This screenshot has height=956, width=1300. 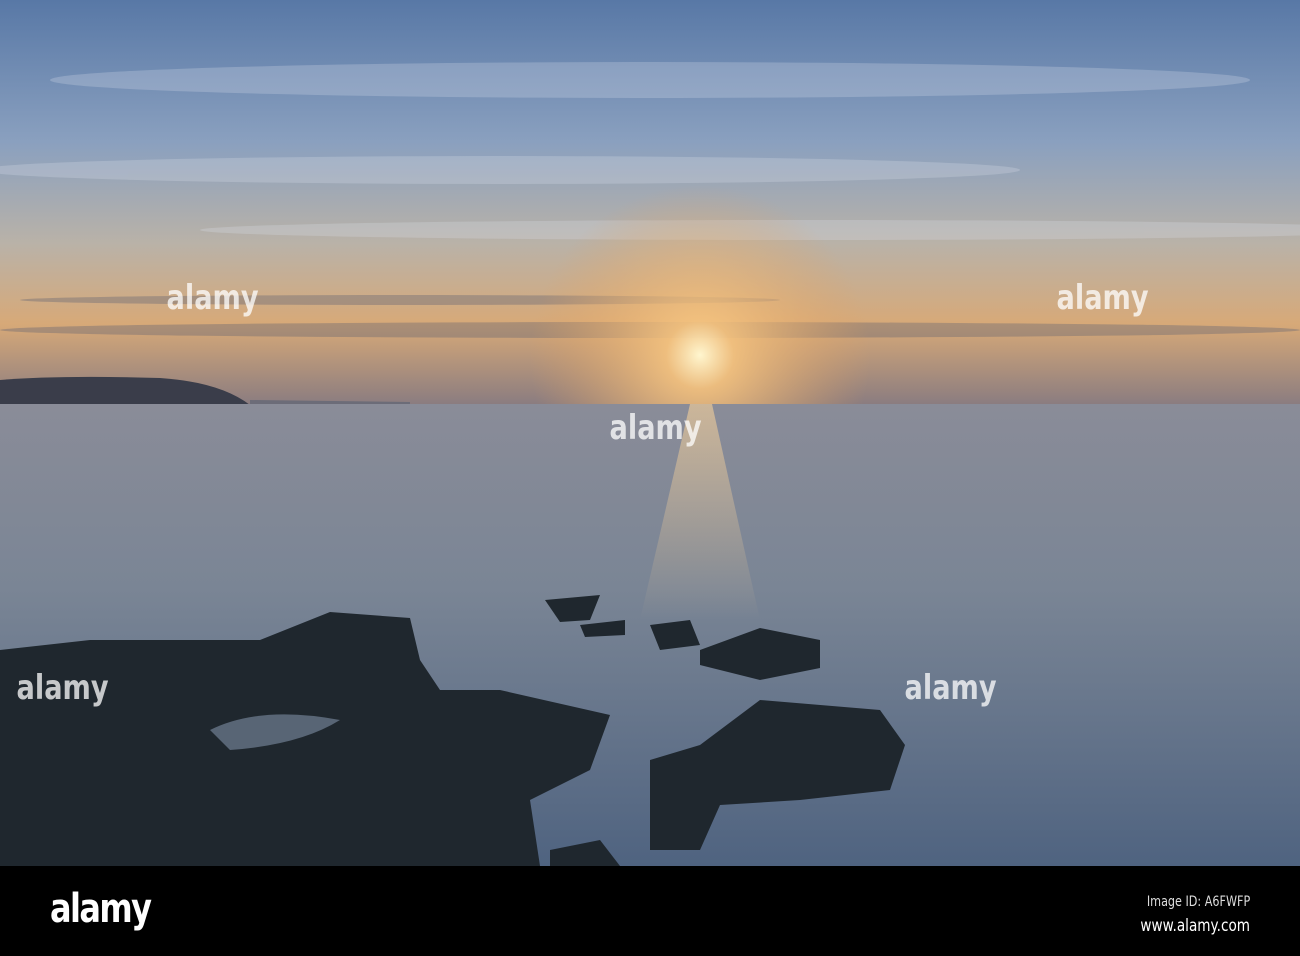 What do you see at coordinates (1198, 902) in the screenshot?
I see `image-id: Image ID: A6FWFP` at bounding box center [1198, 902].